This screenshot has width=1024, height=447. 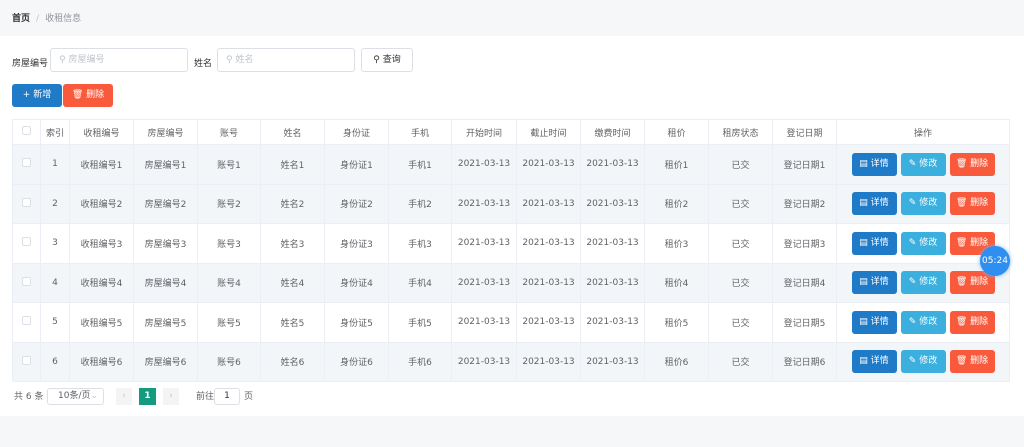 What do you see at coordinates (37, 95) in the screenshot?
I see `add-button: + 新增` at bounding box center [37, 95].